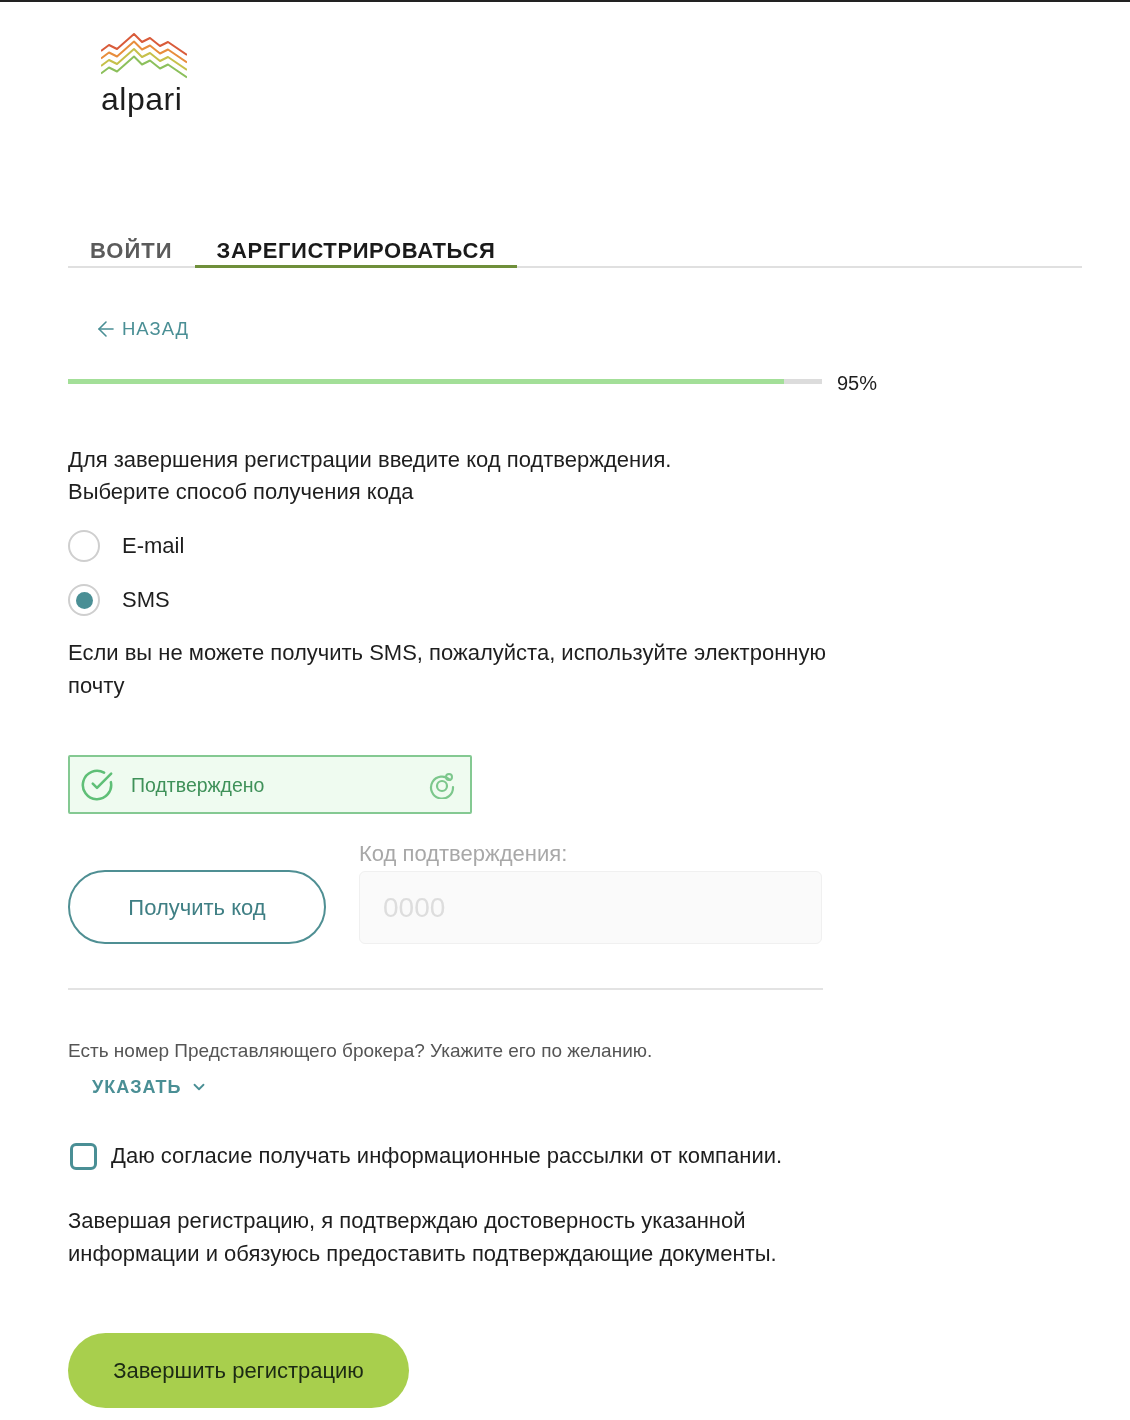 Image resolution: width=1130 pixels, height=1420 pixels. What do you see at coordinates (131, 252) in the screenshot?
I see `tab: ВОЙТИ` at bounding box center [131, 252].